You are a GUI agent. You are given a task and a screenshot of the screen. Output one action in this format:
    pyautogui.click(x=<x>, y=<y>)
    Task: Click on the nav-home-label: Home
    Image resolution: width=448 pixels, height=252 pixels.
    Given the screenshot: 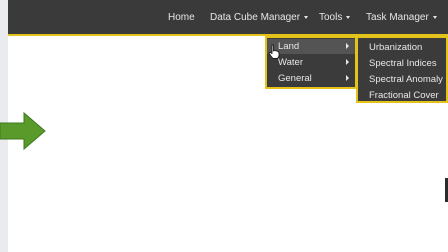 What is the action you would take?
    pyautogui.click(x=181, y=17)
    